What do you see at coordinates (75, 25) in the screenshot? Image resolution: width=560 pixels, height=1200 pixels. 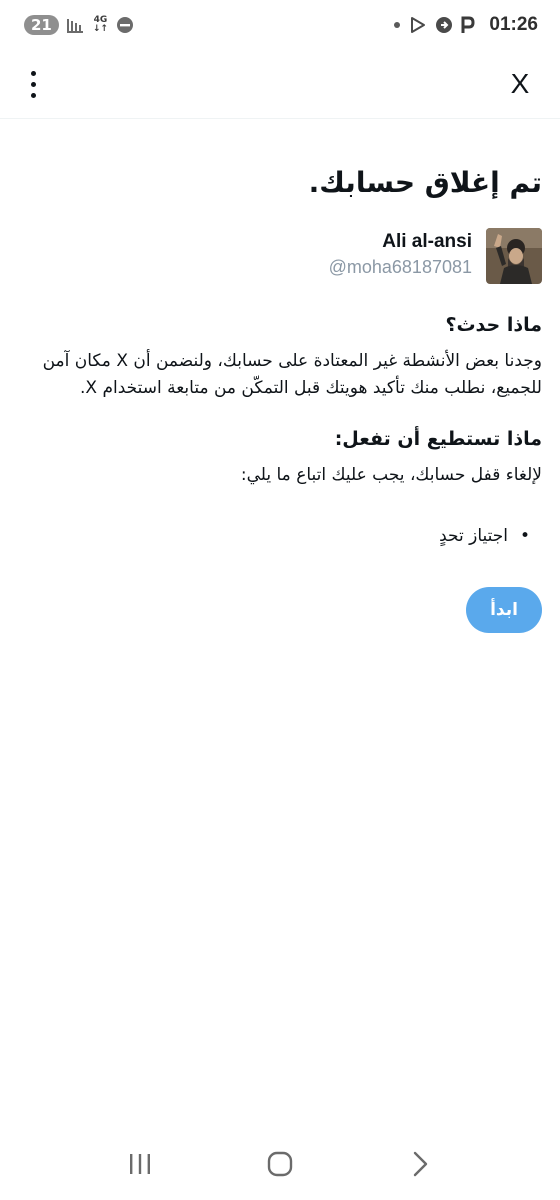 I see `signal-bars-icon` at bounding box center [75, 25].